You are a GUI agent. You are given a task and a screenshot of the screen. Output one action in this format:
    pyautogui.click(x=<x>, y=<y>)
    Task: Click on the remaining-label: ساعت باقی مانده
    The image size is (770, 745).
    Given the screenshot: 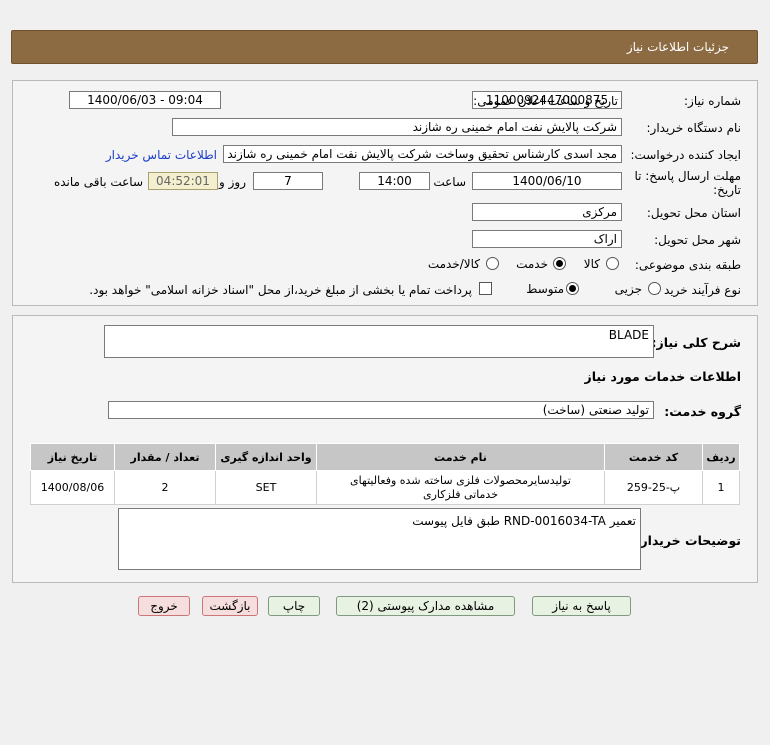 What is the action you would take?
    pyautogui.click(x=98, y=182)
    